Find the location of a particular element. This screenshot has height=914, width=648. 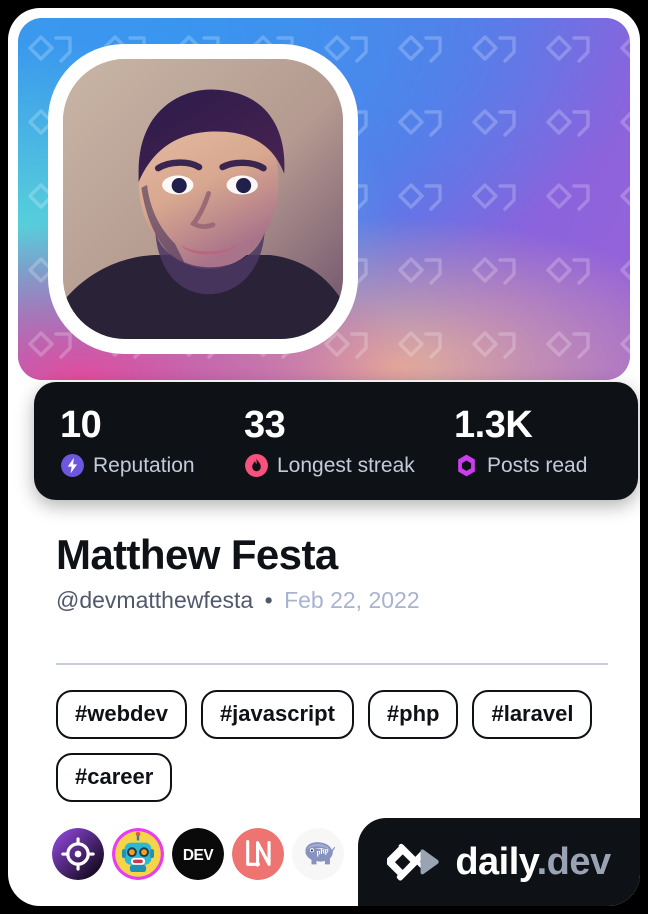

stat-reputation: 10 Reputation is located at coordinates (130, 441).